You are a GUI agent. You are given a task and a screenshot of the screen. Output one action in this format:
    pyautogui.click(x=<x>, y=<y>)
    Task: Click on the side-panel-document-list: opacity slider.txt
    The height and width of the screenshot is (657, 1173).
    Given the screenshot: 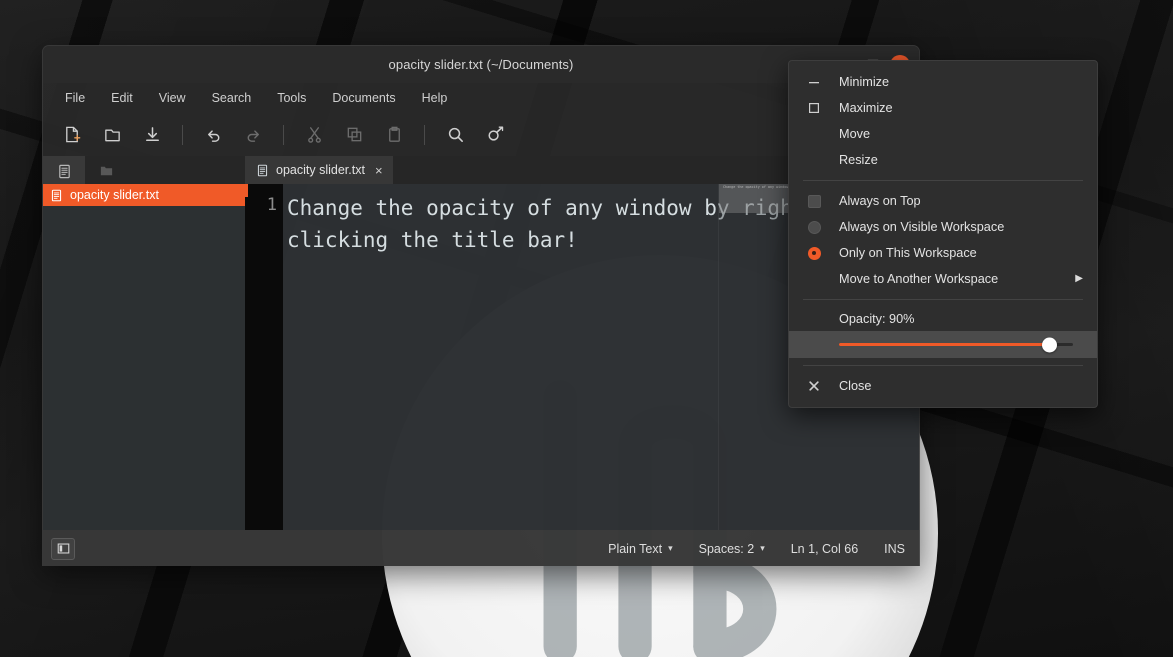 What is the action you would take?
    pyautogui.click(x=144, y=195)
    